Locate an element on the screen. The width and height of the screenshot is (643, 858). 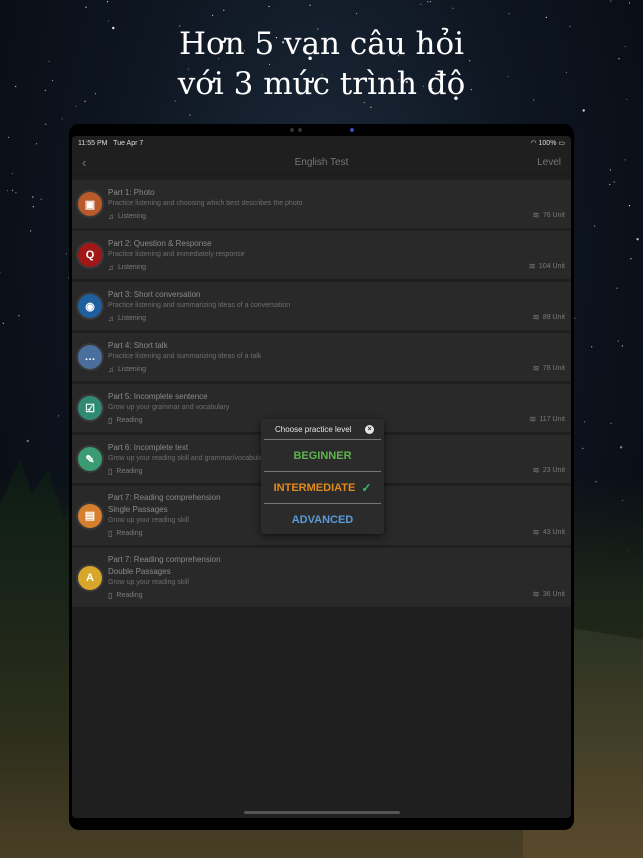
headline-line-2: với 3 mức trình độ is located at coordinates (321, 84).